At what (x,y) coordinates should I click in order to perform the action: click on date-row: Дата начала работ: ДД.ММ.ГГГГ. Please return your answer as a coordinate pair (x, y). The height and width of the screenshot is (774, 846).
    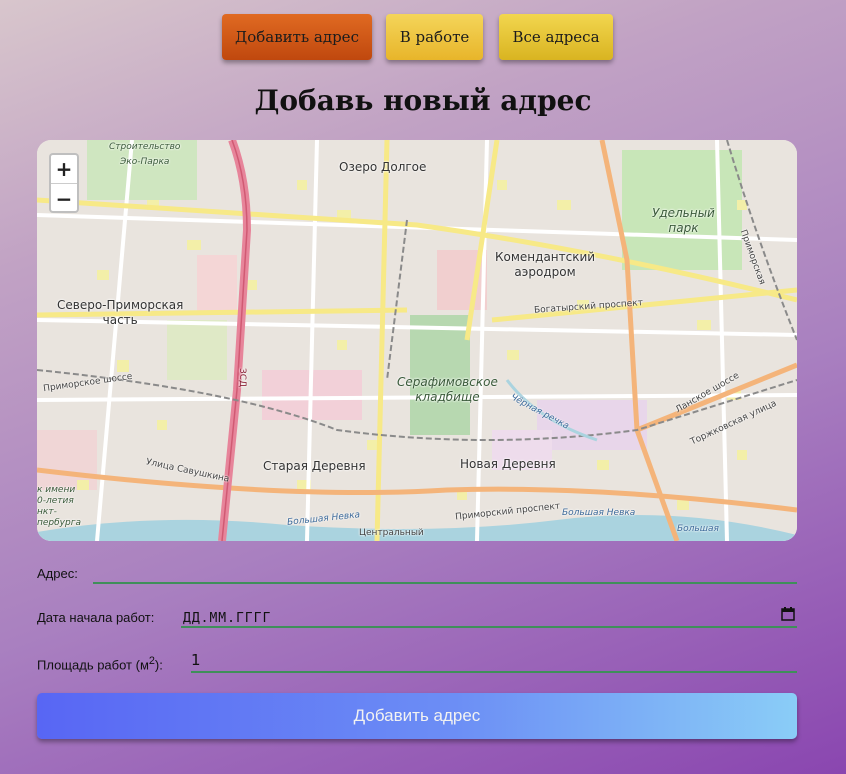
    Looking at the image, I should click on (417, 622).